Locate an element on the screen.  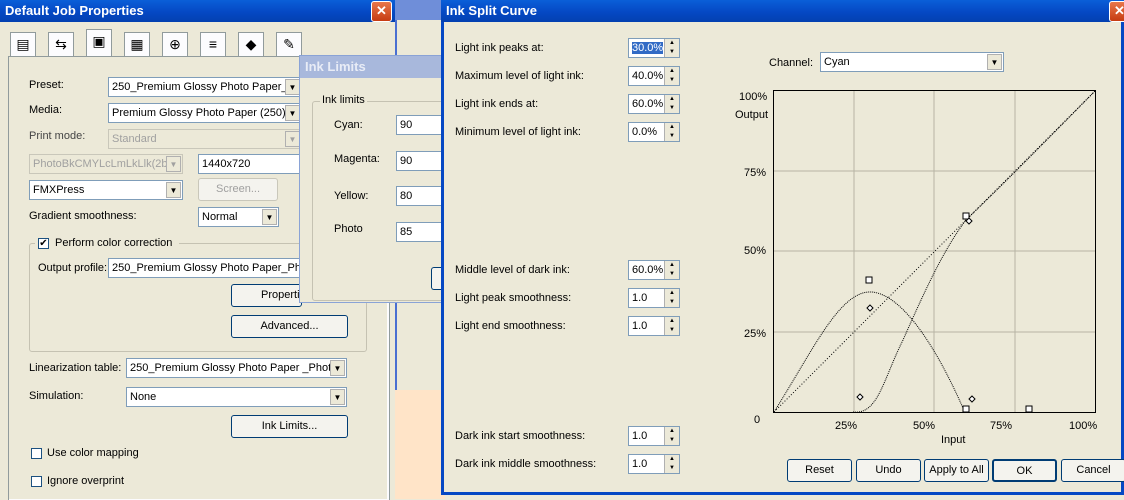
resolution-field: 1440x720 is located at coordinates (250, 164).